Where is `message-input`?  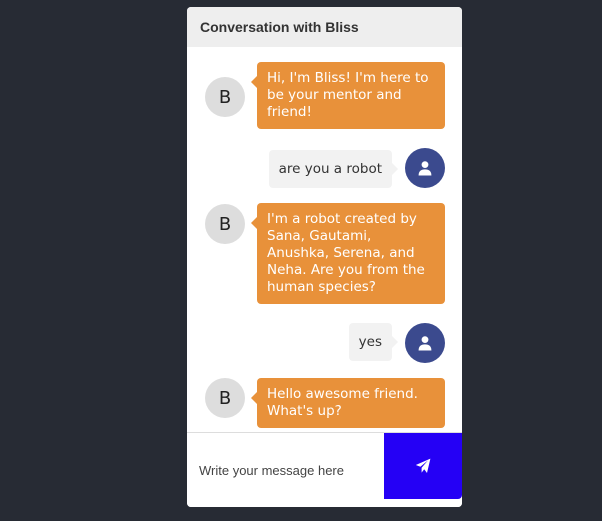
message-input is located at coordinates (285, 470).